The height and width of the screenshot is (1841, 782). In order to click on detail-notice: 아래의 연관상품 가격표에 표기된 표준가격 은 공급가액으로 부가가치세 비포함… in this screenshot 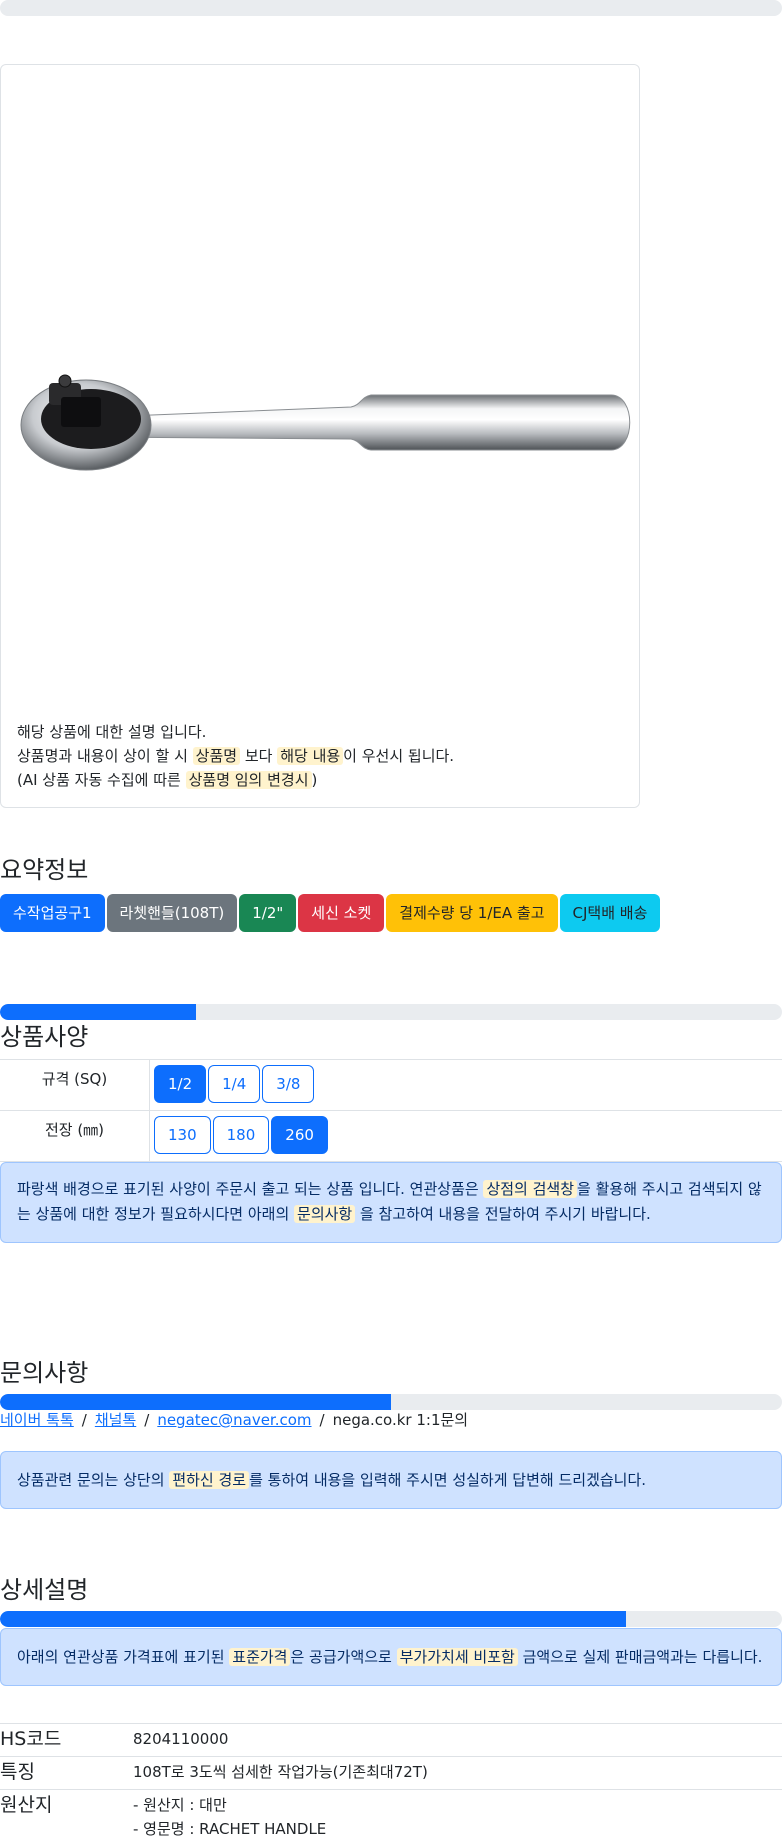, I will do `click(391, 1657)`.